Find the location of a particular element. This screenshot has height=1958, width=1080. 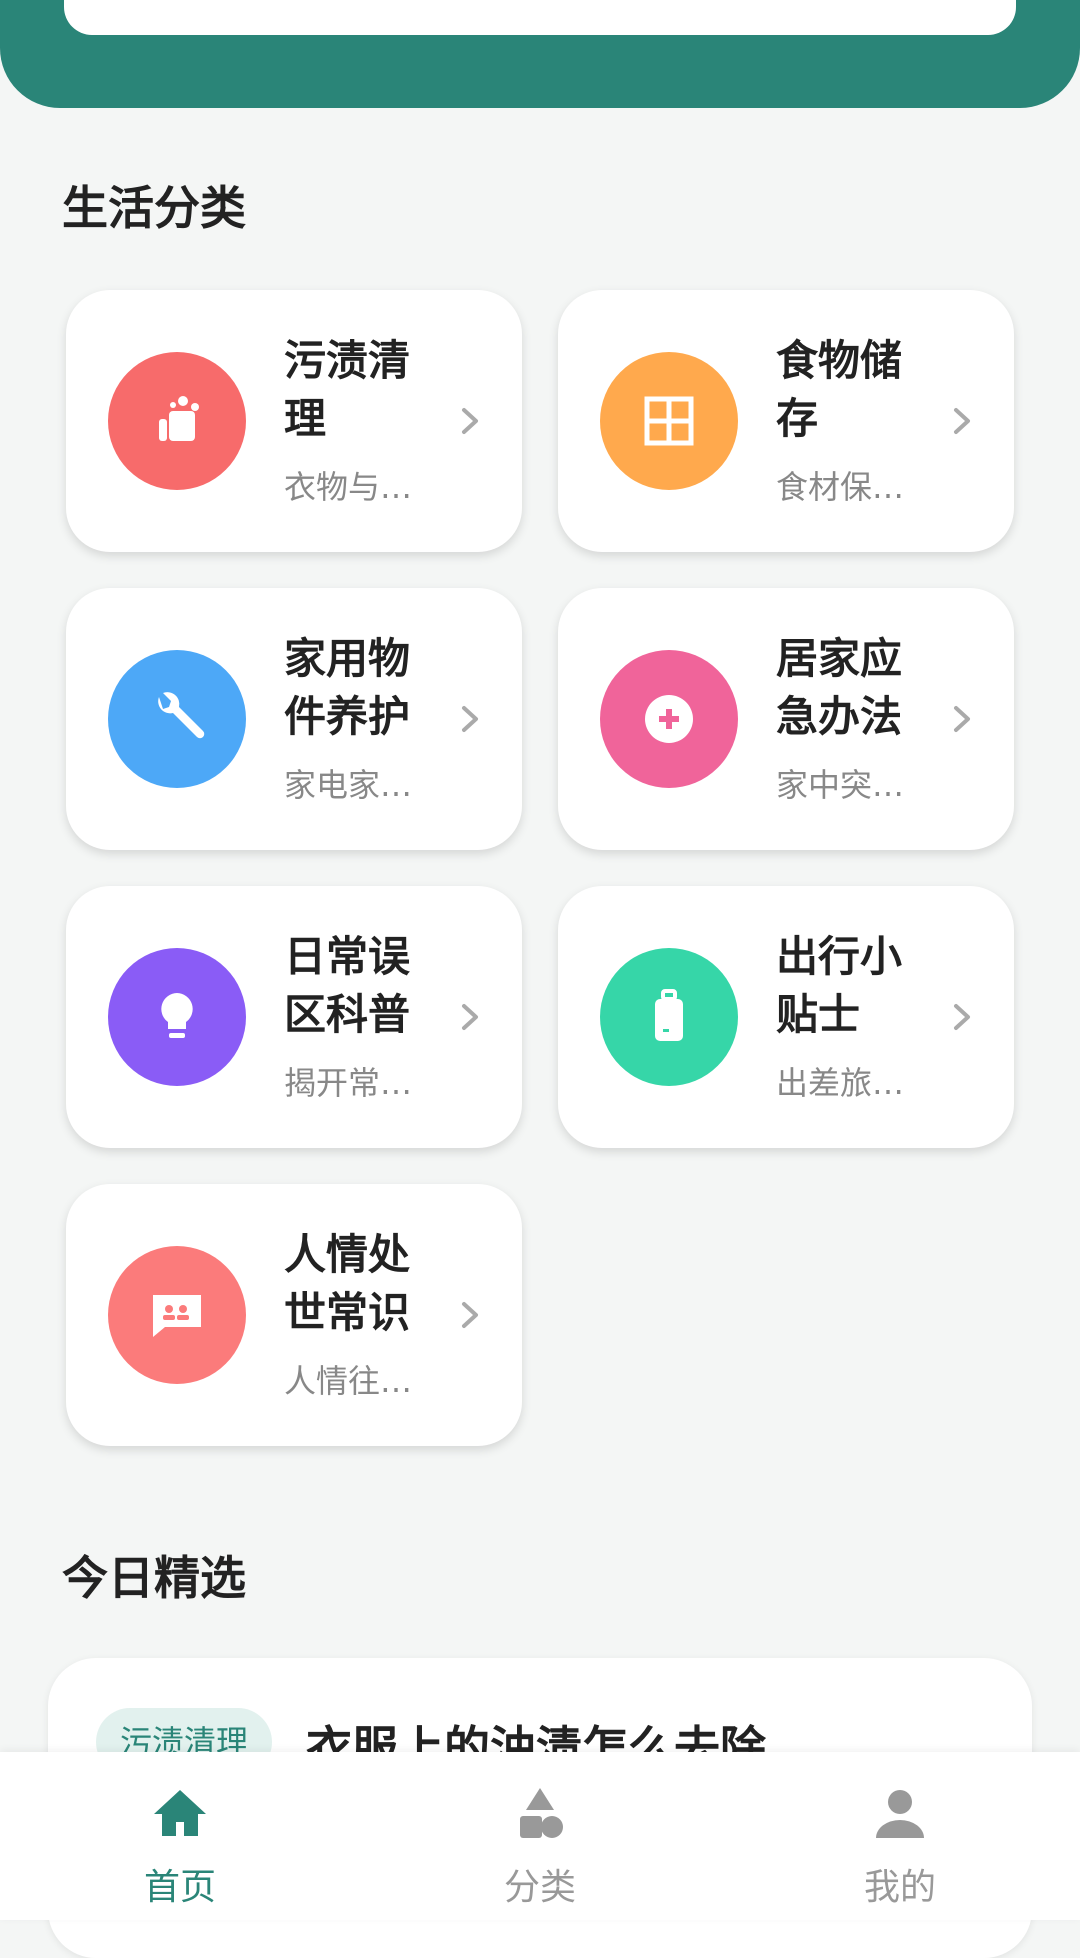

bottom-tab-bar: 首页 分类 我的 is located at coordinates (540, 1836).